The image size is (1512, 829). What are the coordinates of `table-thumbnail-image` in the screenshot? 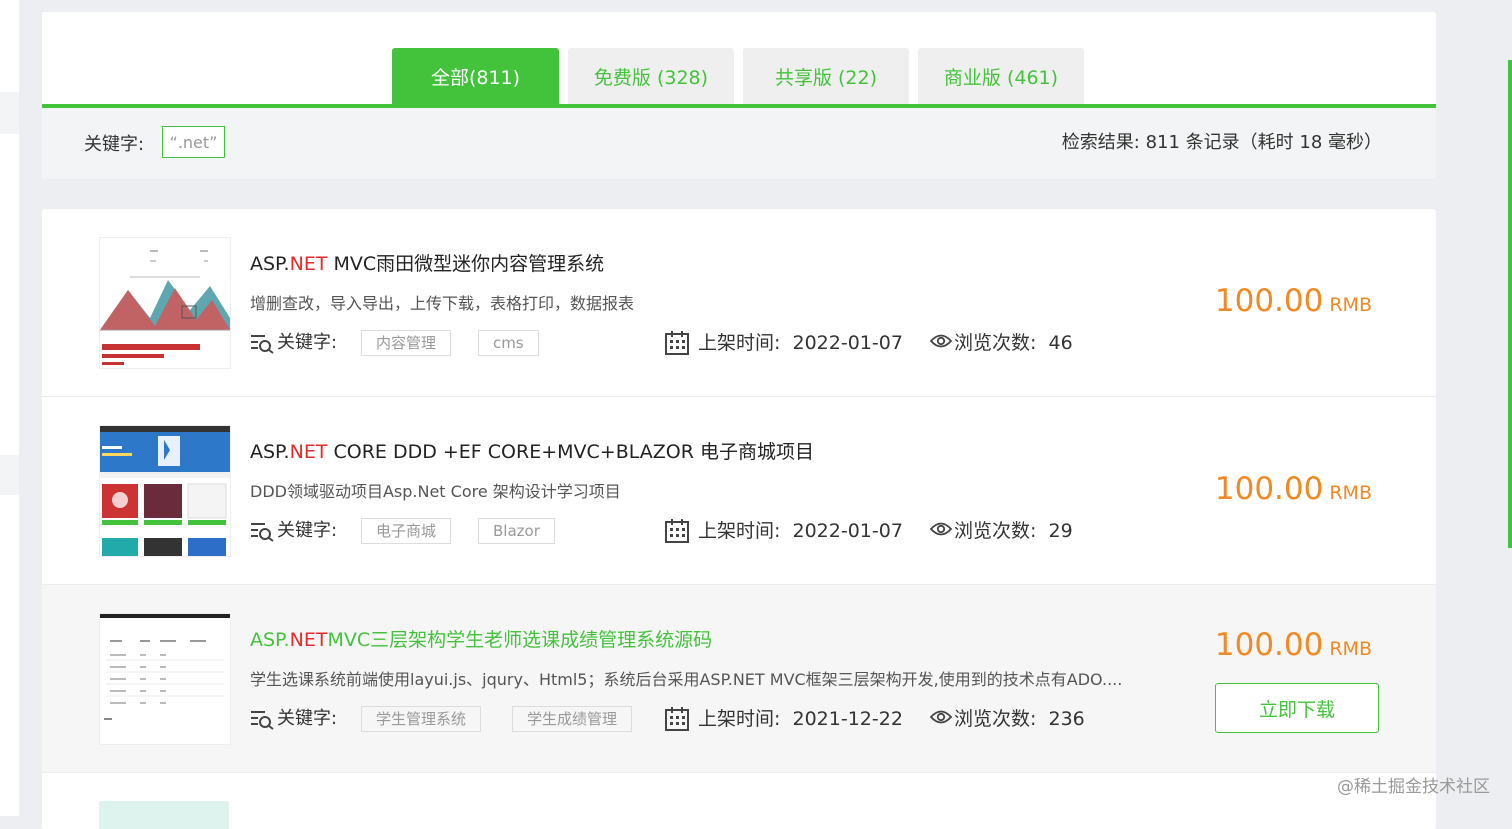 It's located at (165, 679).